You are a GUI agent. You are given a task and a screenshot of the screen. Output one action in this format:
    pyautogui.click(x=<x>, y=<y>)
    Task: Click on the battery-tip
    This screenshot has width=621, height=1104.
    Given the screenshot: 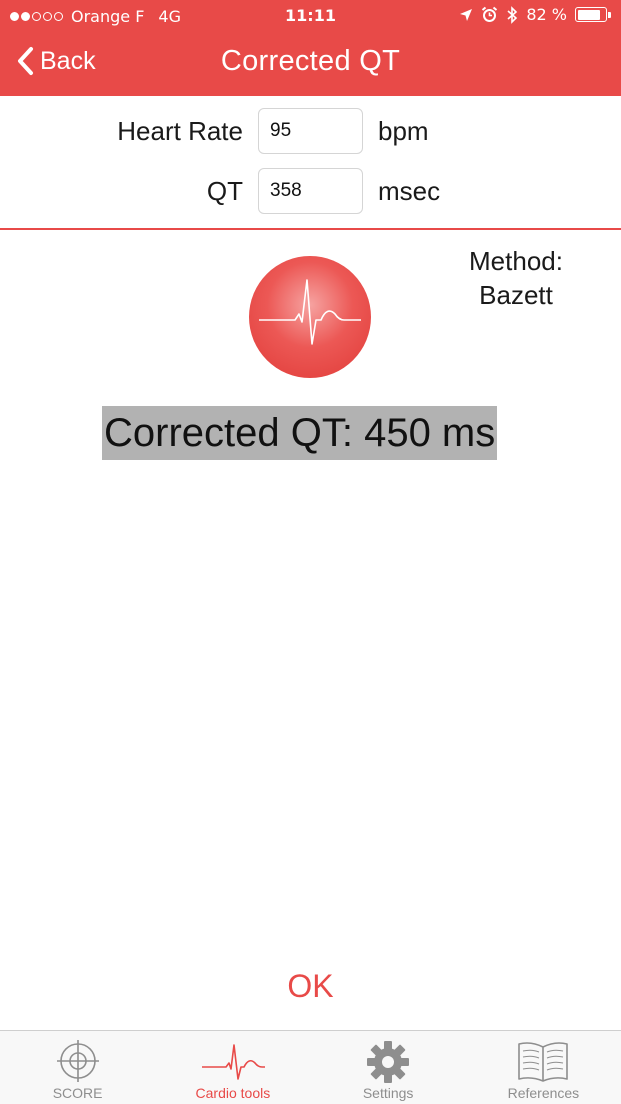 What is the action you would take?
    pyautogui.click(x=609, y=14)
    